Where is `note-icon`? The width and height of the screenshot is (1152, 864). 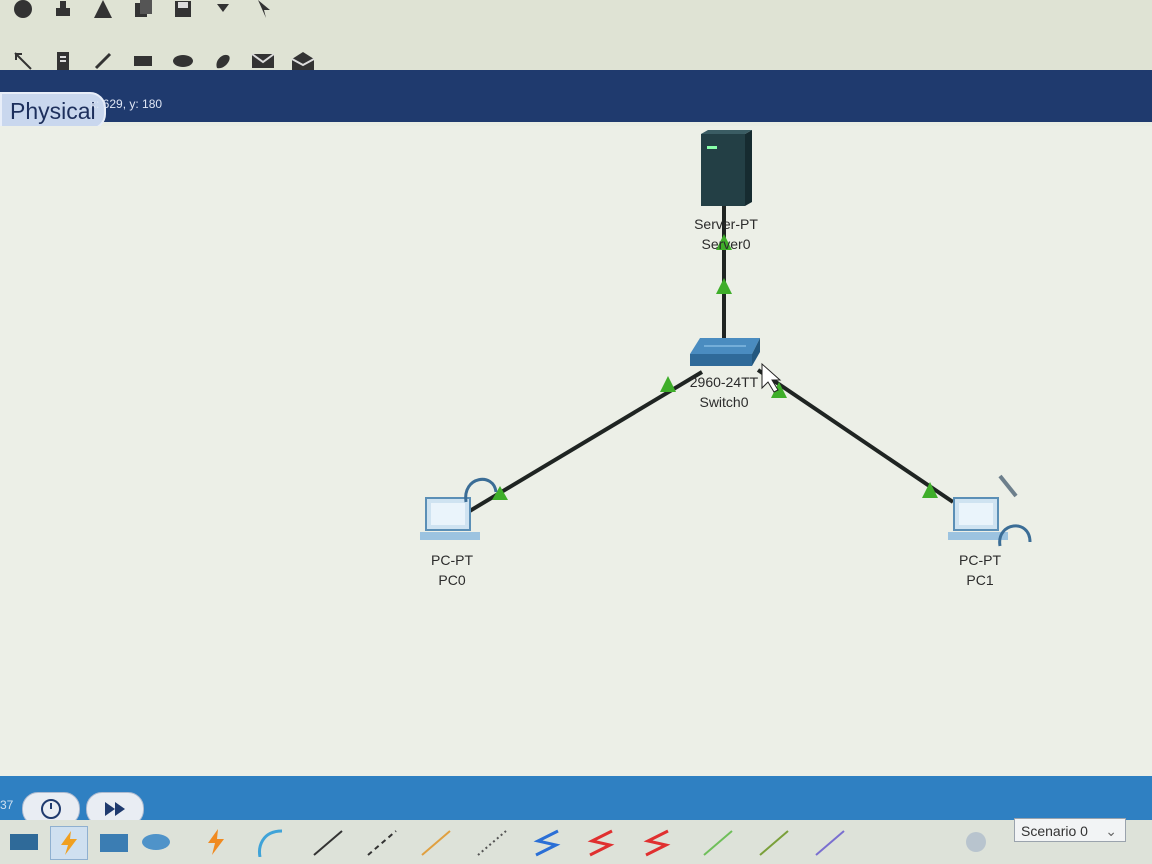
note-icon is located at coordinates (63, 61).